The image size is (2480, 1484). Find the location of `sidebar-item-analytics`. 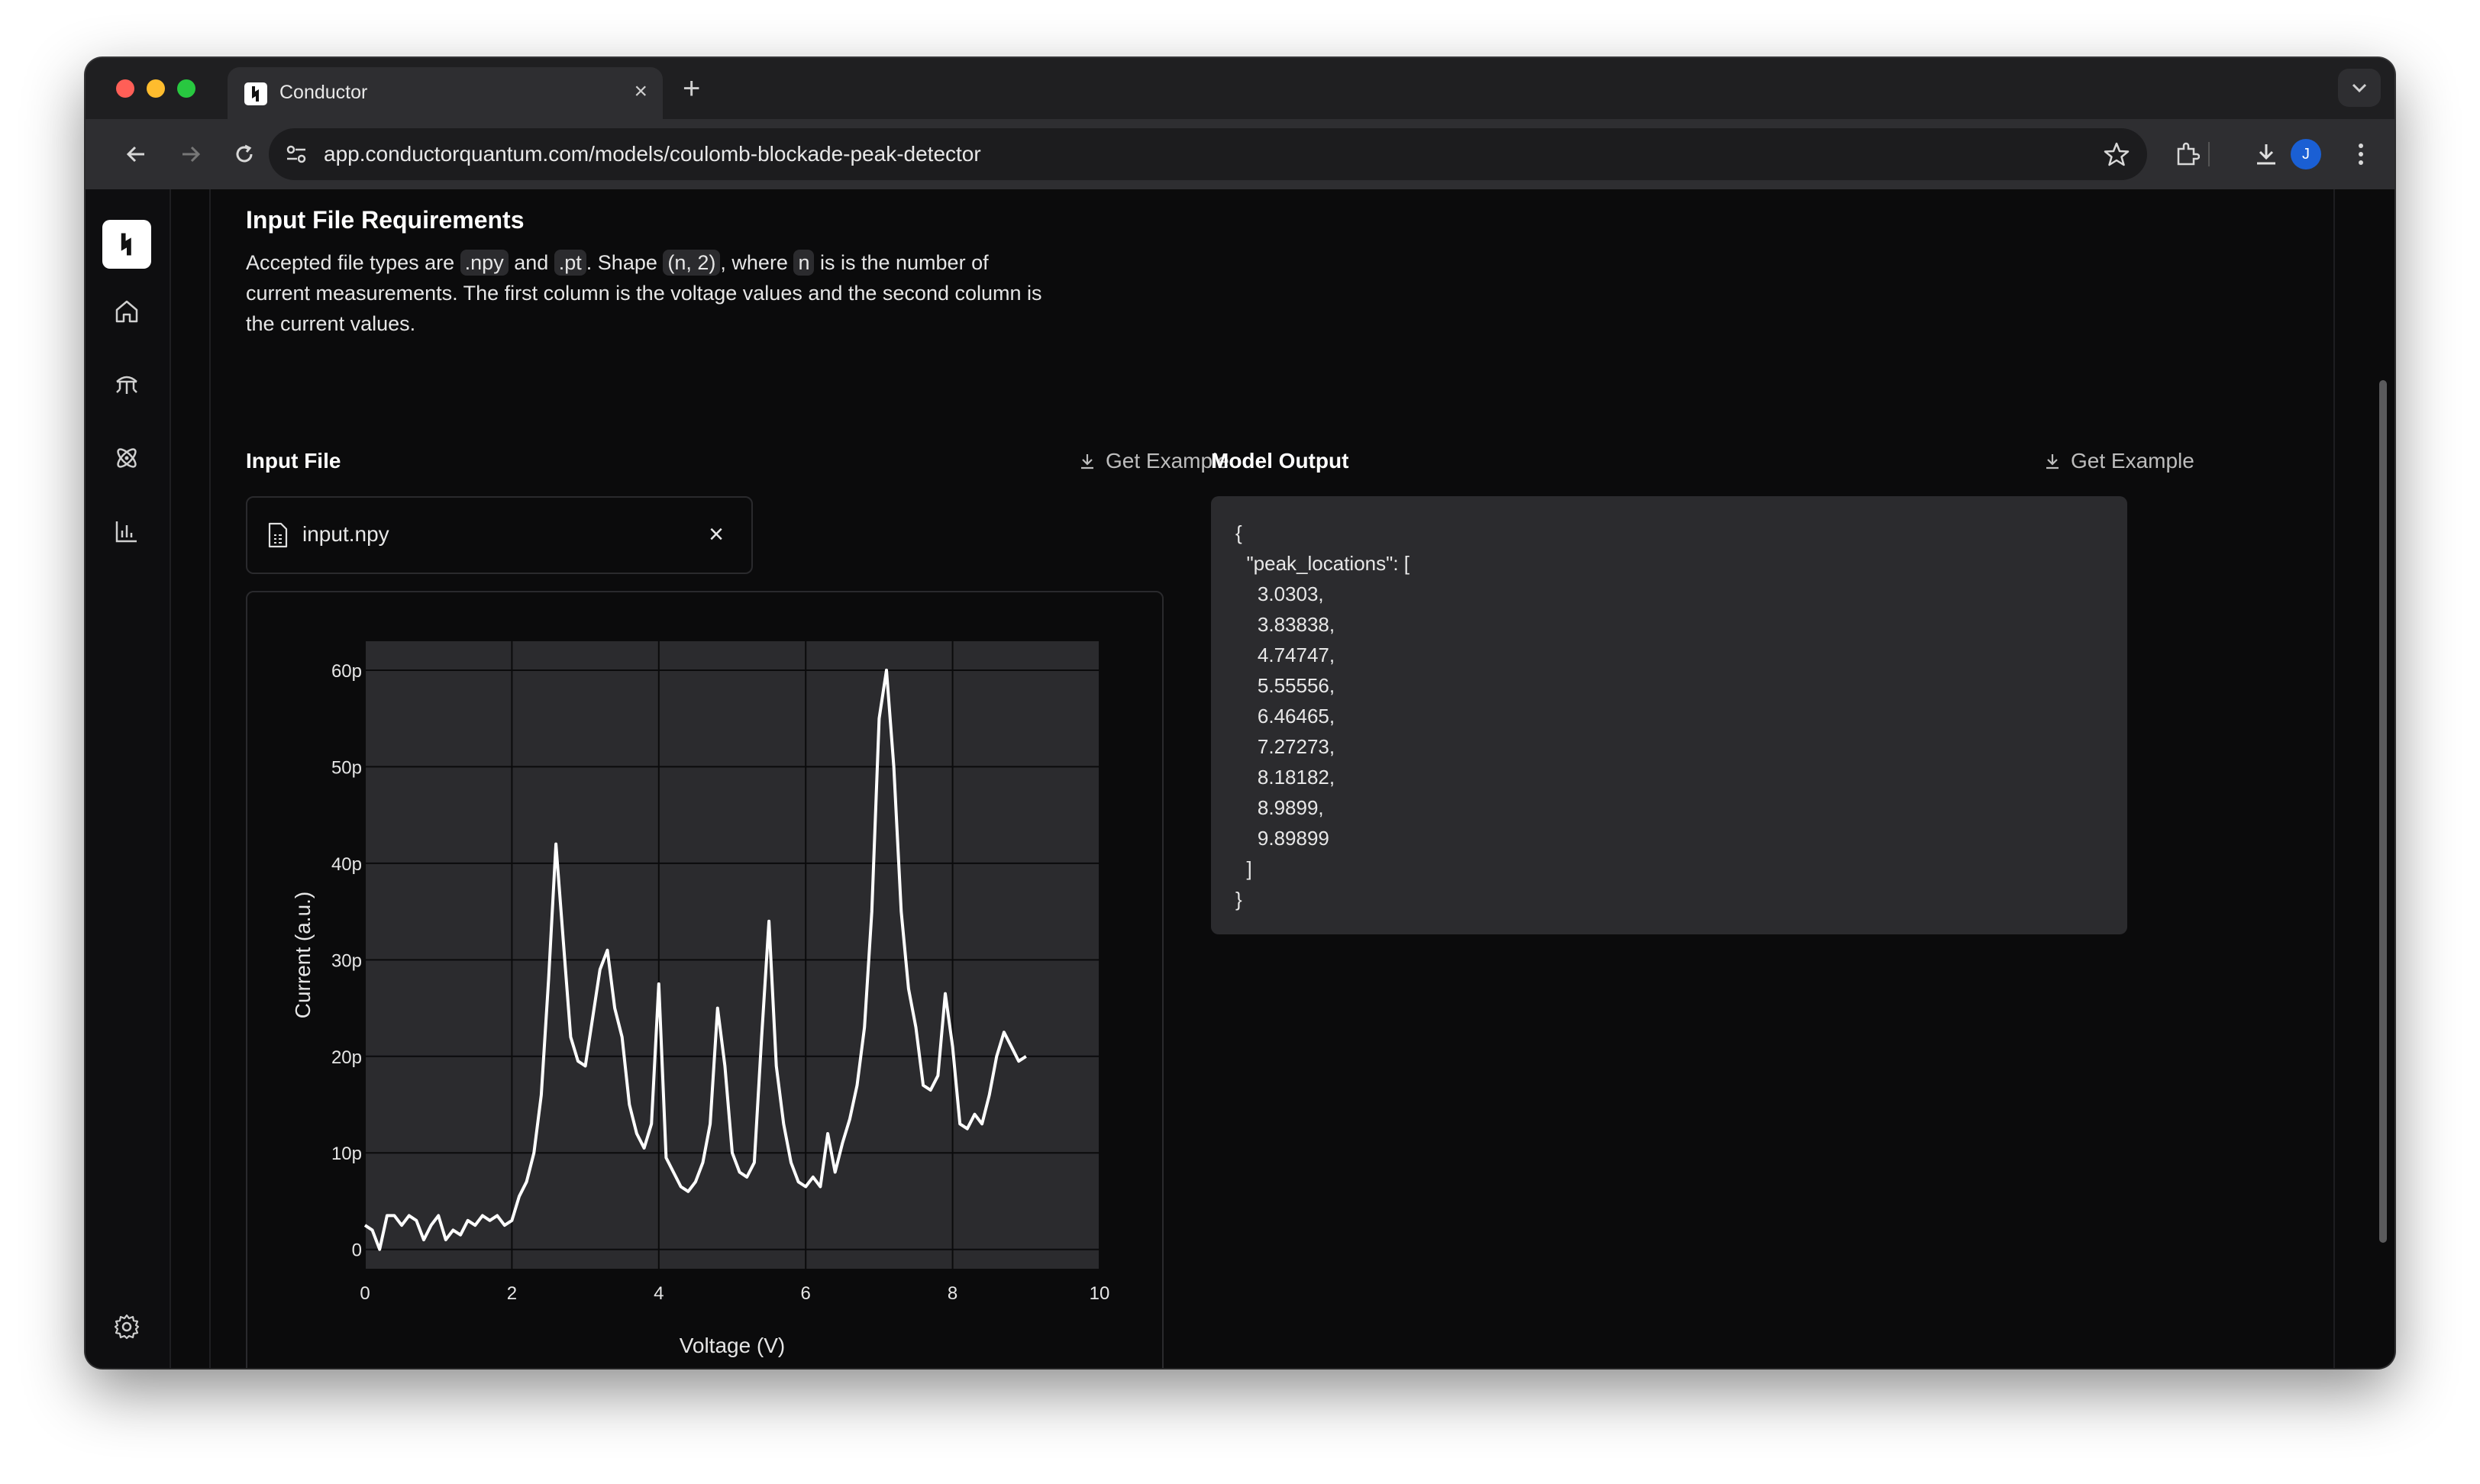

sidebar-item-analytics is located at coordinates (126, 531).